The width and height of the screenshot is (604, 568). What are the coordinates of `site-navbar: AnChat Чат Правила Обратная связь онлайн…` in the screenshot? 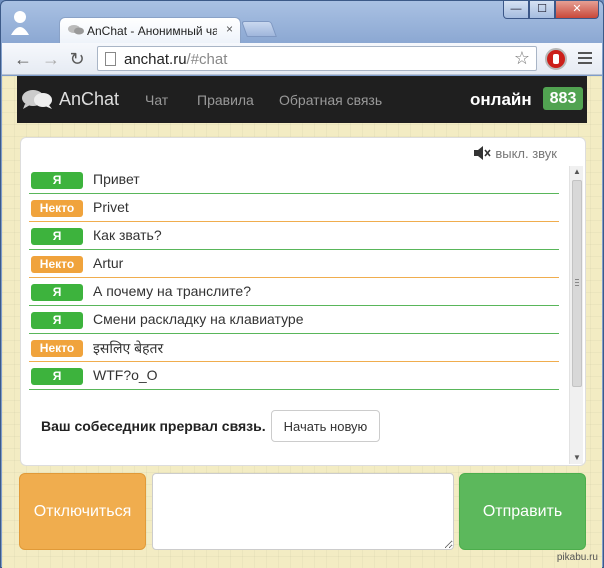 It's located at (302, 99).